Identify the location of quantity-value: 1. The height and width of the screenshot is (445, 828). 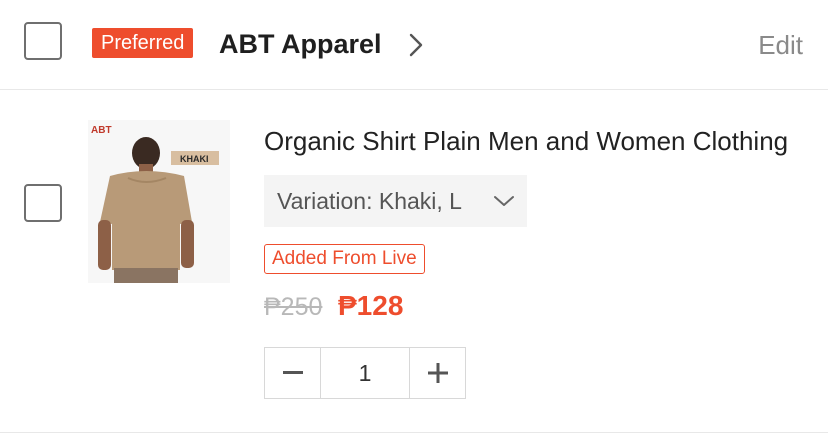
(365, 373).